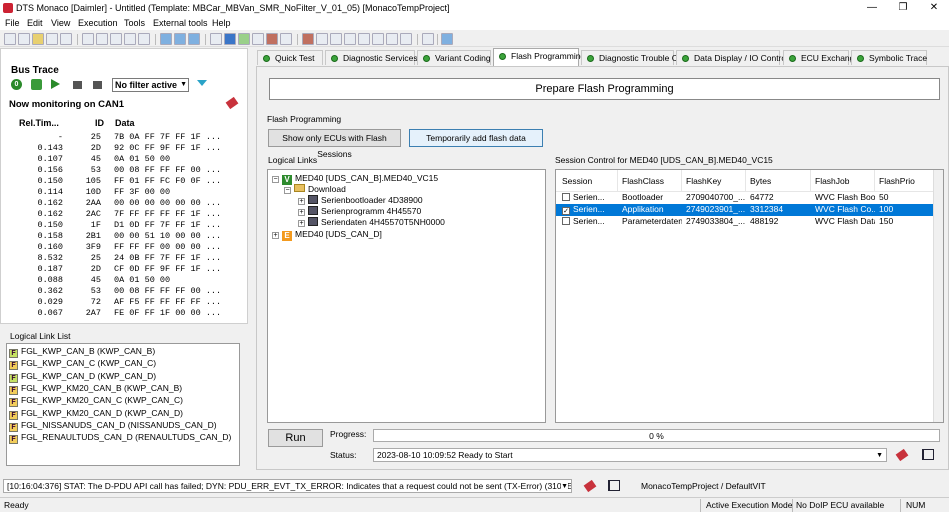  I want to click on coding-icon, so click(364, 39).